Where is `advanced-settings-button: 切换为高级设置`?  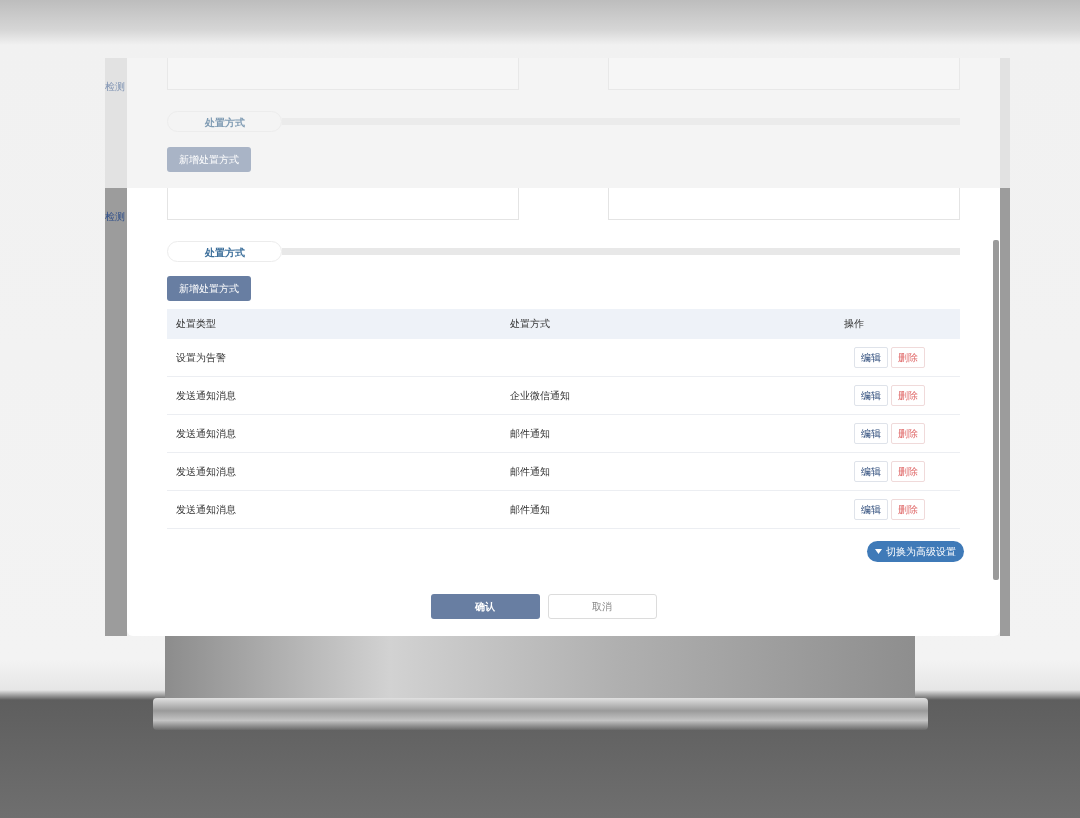
advanced-settings-button: 切换为高级设置 is located at coordinates (915, 551).